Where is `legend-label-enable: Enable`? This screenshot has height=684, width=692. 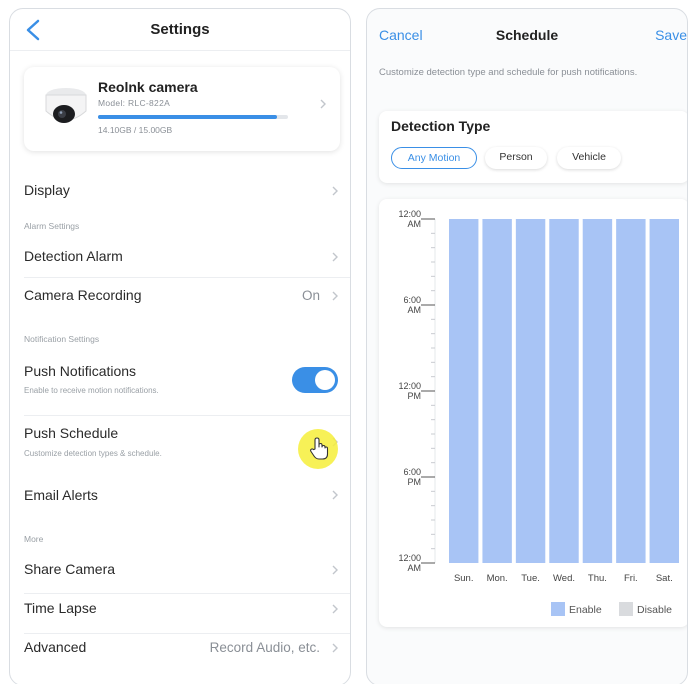 legend-label-enable: Enable is located at coordinates (585, 610).